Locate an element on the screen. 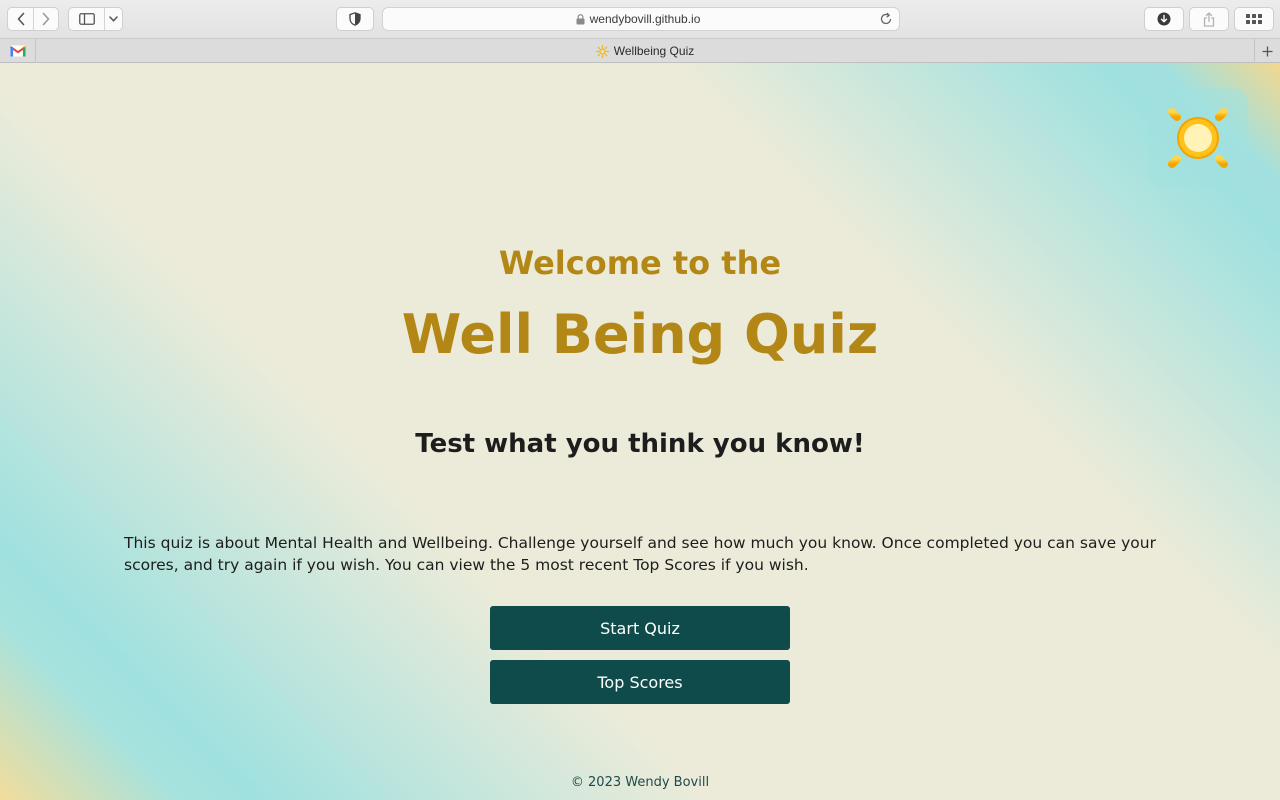  sidebar-button is located at coordinates (86, 19).